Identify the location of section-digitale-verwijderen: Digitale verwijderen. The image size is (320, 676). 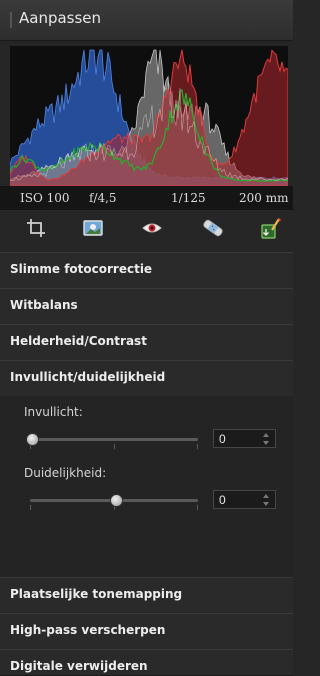
(146, 662).